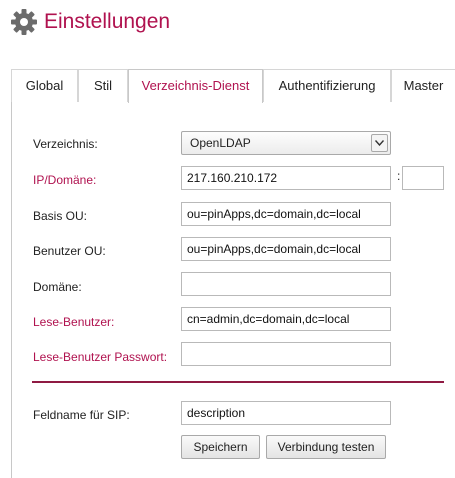  What do you see at coordinates (100, 357) in the screenshot?
I see `lese-passwort-label: Lese-Benutzer Passwort:` at bounding box center [100, 357].